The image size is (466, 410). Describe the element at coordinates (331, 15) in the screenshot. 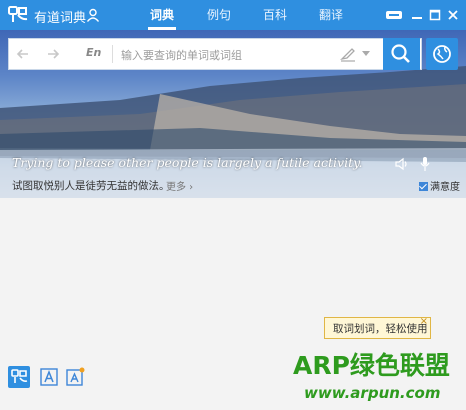

I see `tab-translate: 翻译` at that location.